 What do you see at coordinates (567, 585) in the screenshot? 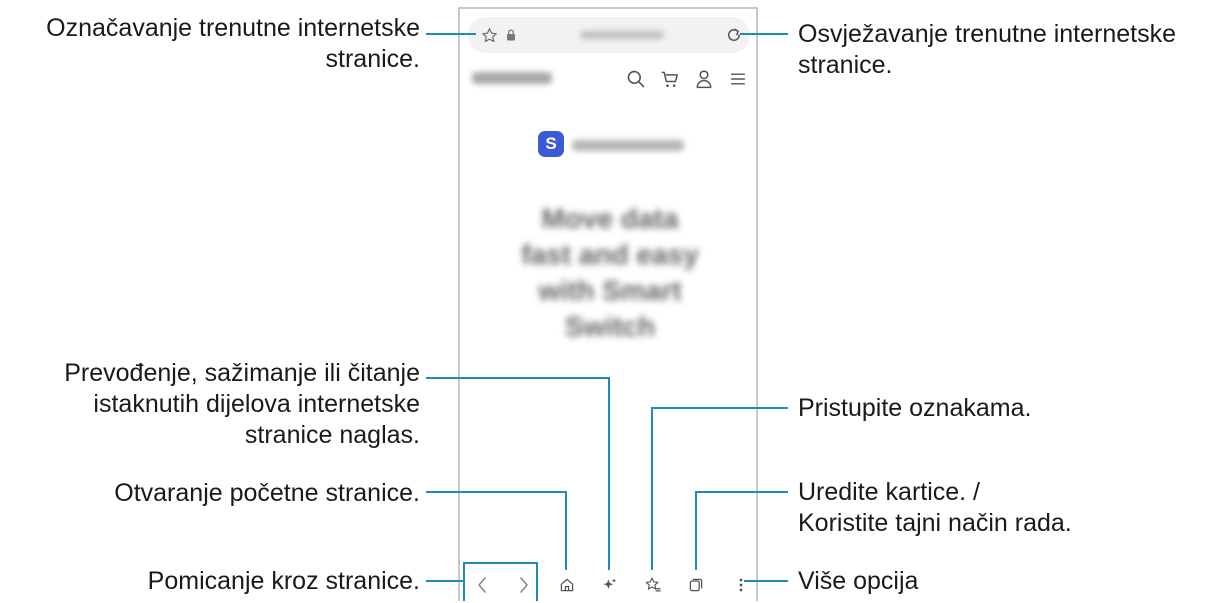
I see `home-icon` at bounding box center [567, 585].